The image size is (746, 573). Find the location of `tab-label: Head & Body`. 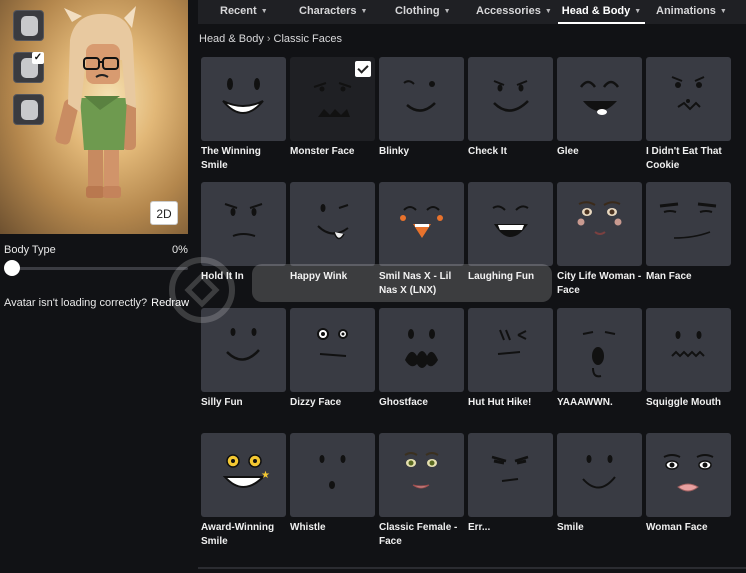

tab-label: Head & Body is located at coordinates (596, 11).